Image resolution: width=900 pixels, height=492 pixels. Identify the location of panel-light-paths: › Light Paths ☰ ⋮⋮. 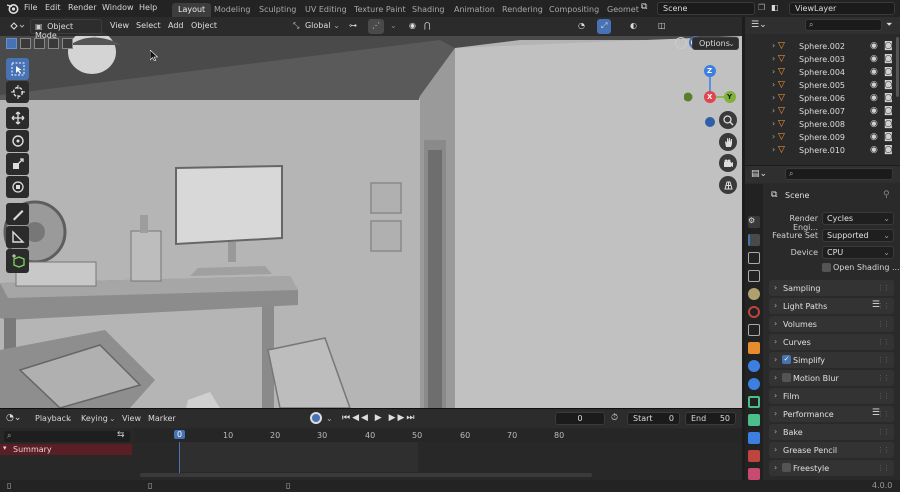
(831, 306).